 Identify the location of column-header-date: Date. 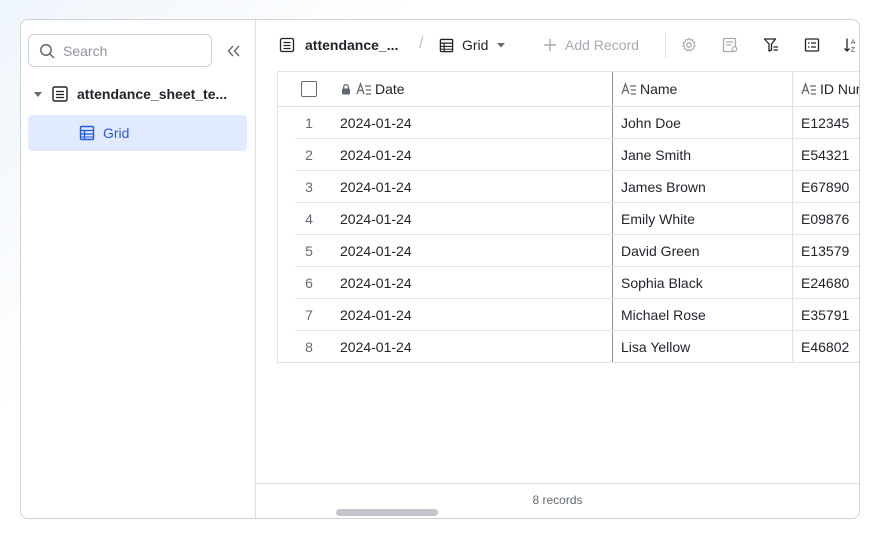
(476, 89).